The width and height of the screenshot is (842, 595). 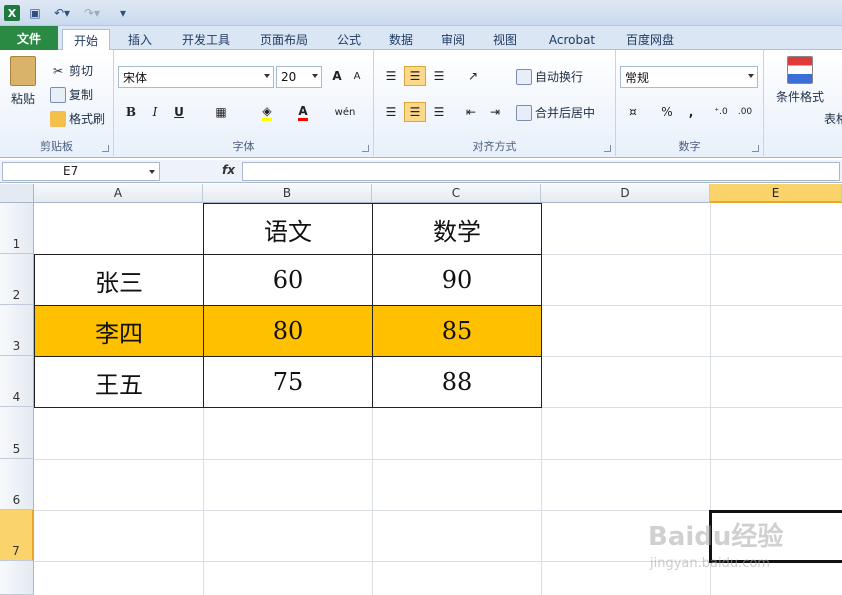 I want to click on align-center-button: ☰, so click(x=415, y=112).